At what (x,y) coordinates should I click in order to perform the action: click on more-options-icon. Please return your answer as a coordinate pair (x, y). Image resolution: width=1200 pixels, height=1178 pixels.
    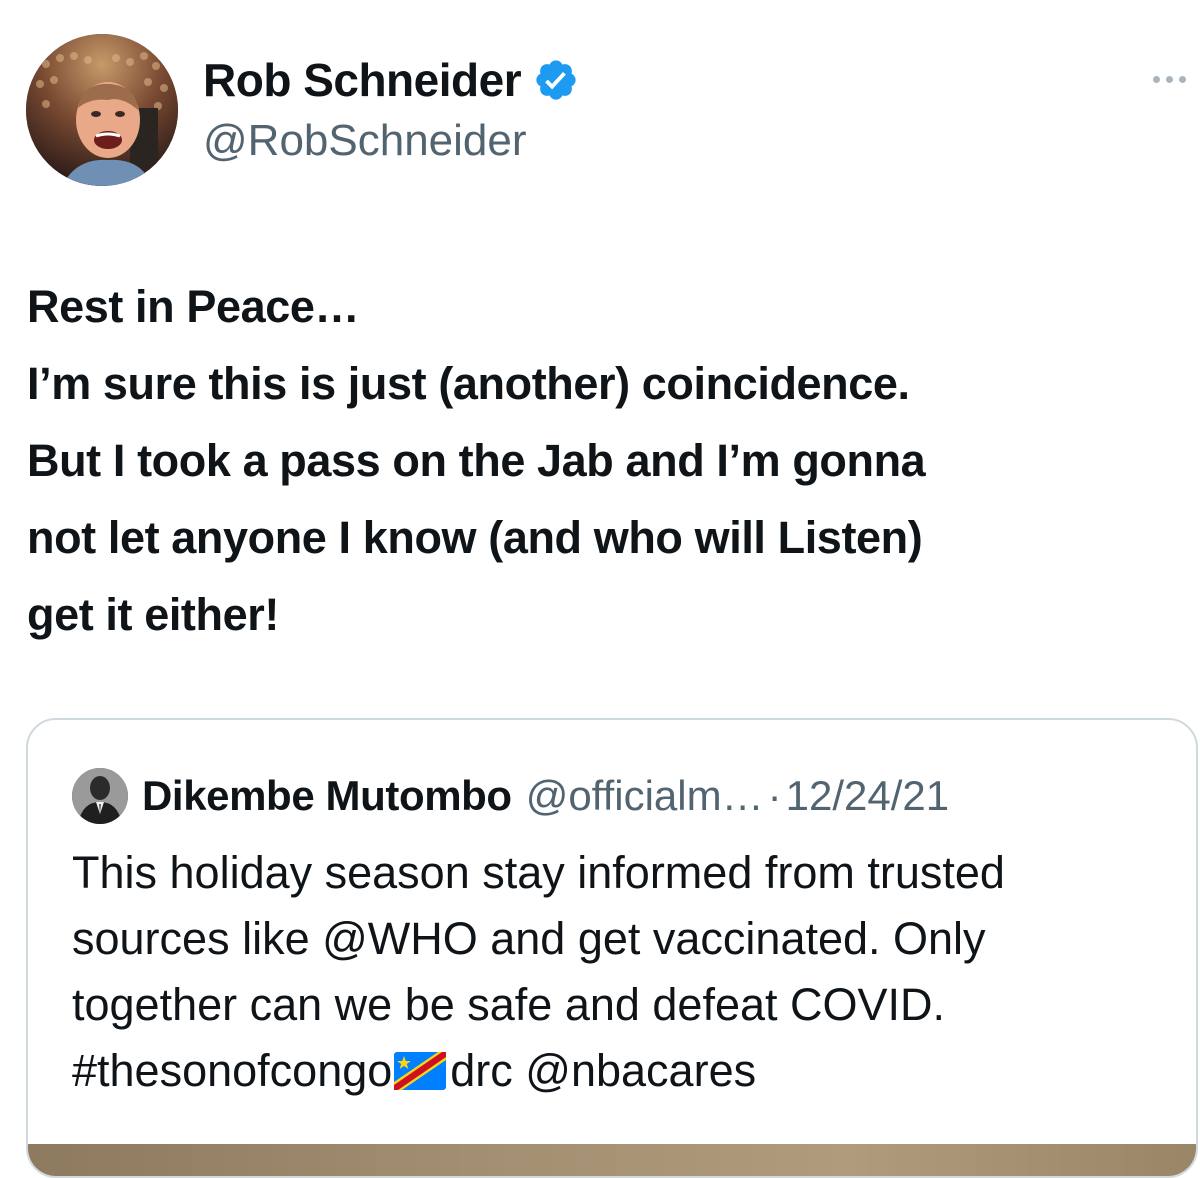
    Looking at the image, I should click on (1169, 79).